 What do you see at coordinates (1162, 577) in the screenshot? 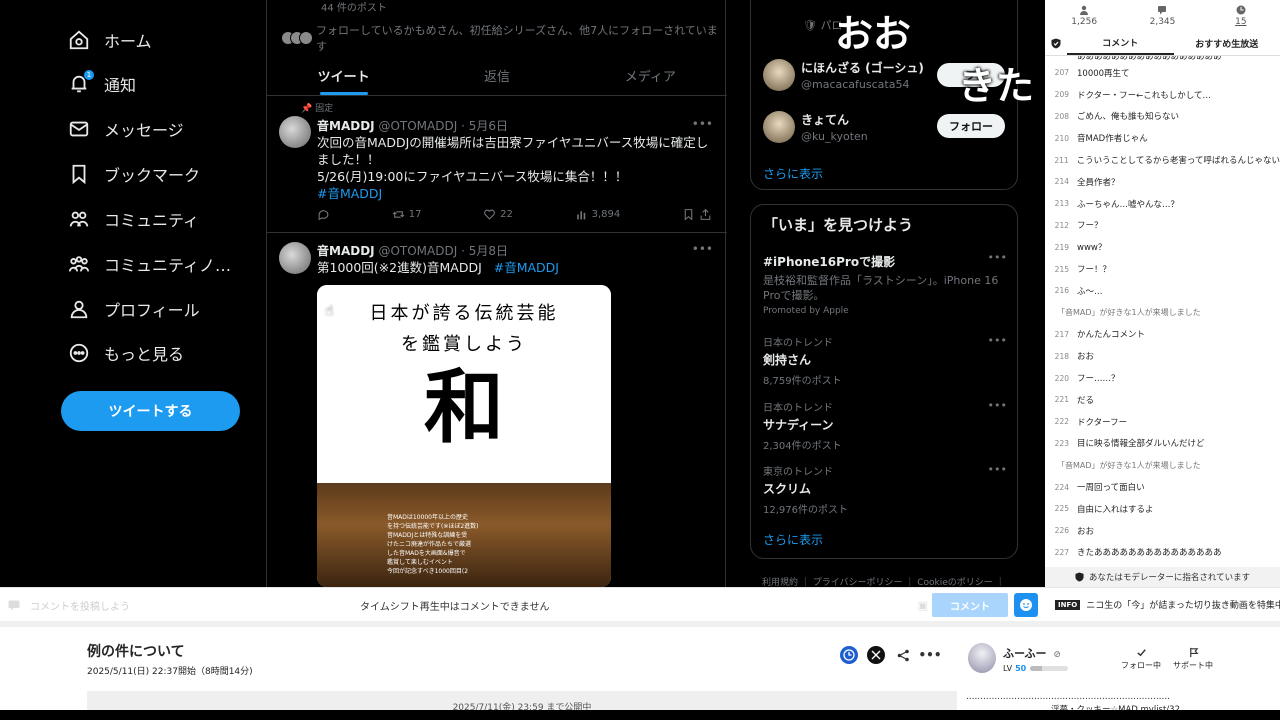
I see `moderator-notice: あなたはモデレーターに指名されています` at bounding box center [1162, 577].